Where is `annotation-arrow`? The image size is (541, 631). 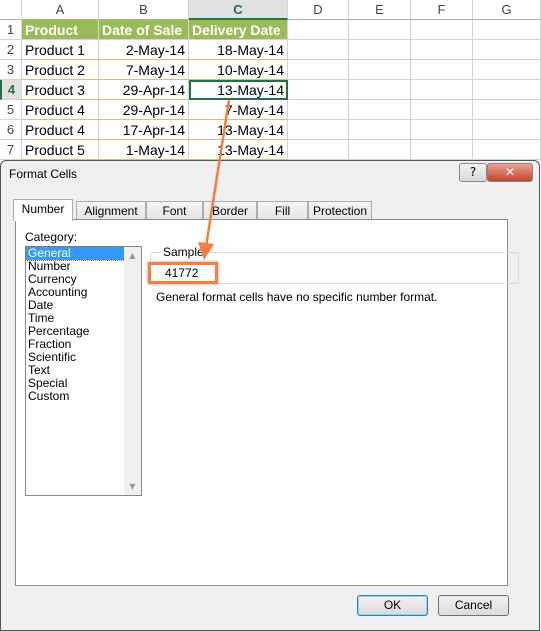 annotation-arrow is located at coordinates (214, 179).